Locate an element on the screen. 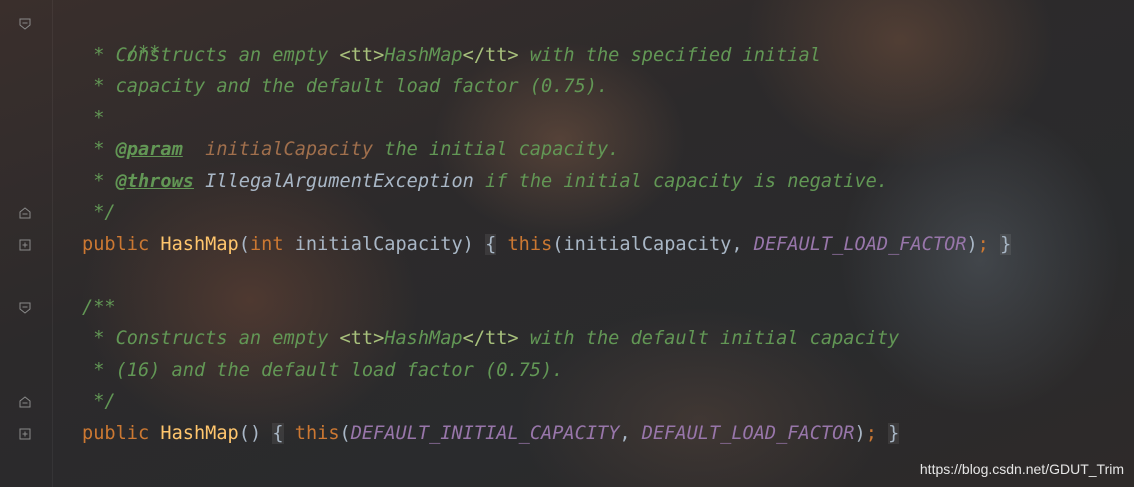 This screenshot has width=1134, height=487. doc-throws-description: if the initial capacity is negative. is located at coordinates (681, 181).